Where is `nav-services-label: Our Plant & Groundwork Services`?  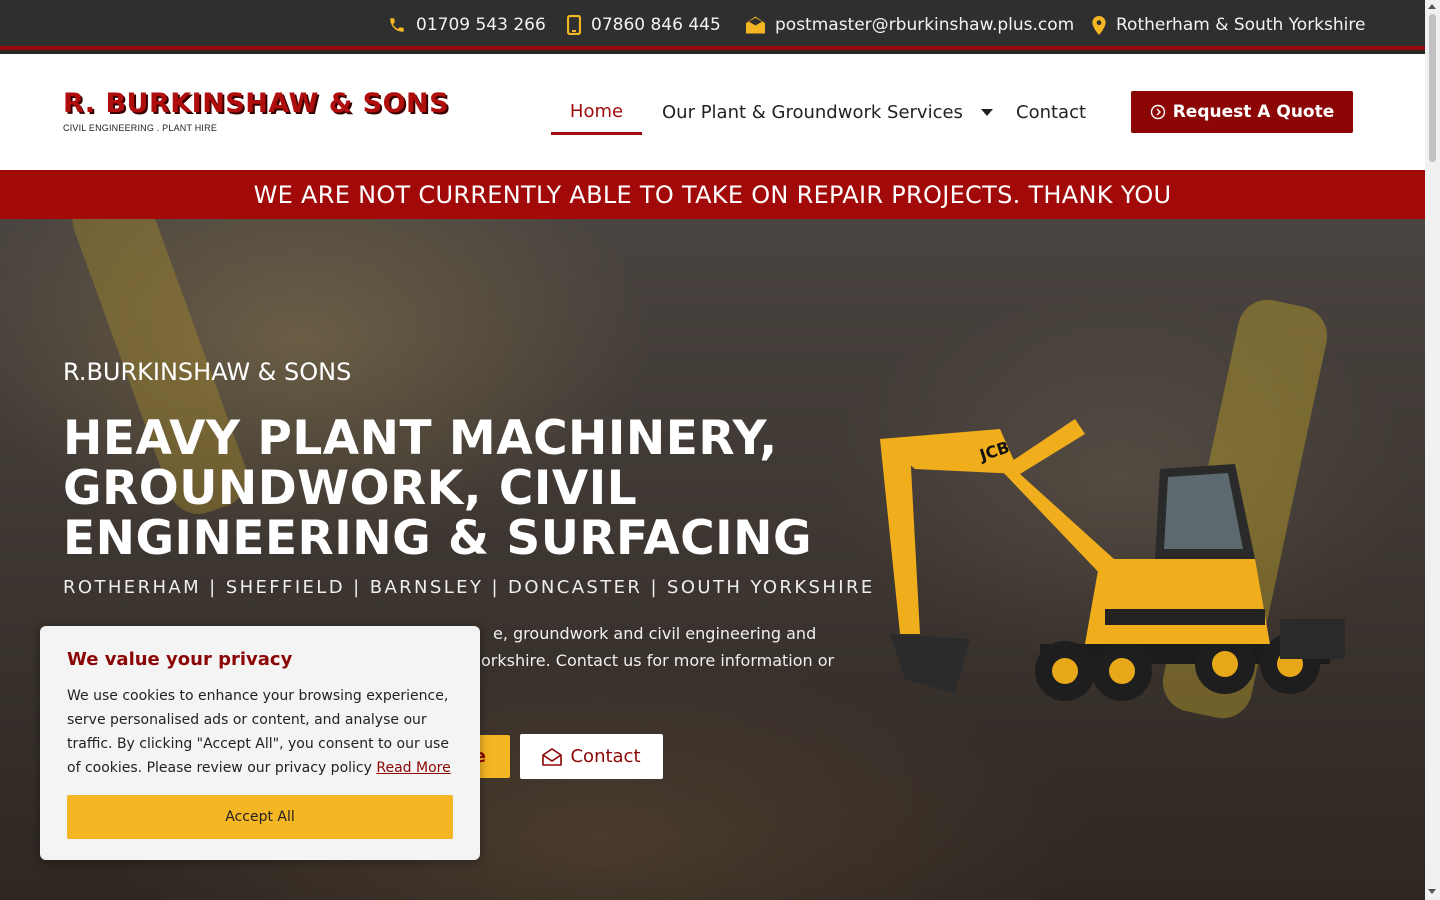 nav-services-label: Our Plant & Groundwork Services is located at coordinates (812, 112).